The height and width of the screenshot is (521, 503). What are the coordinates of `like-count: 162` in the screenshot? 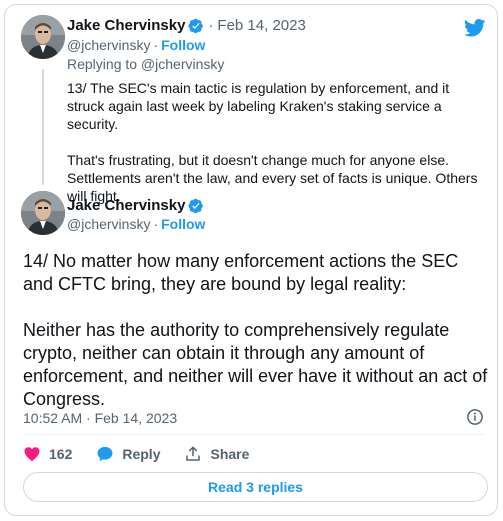 It's located at (61, 454).